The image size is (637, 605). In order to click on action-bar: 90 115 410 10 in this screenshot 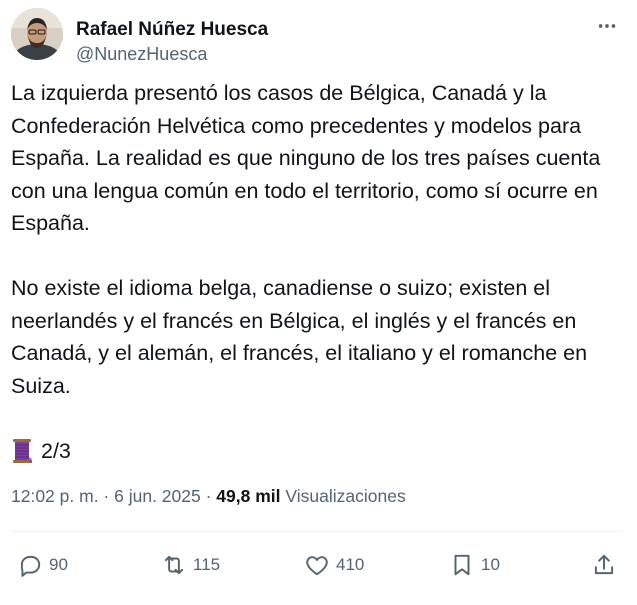, I will do `click(317, 565)`.